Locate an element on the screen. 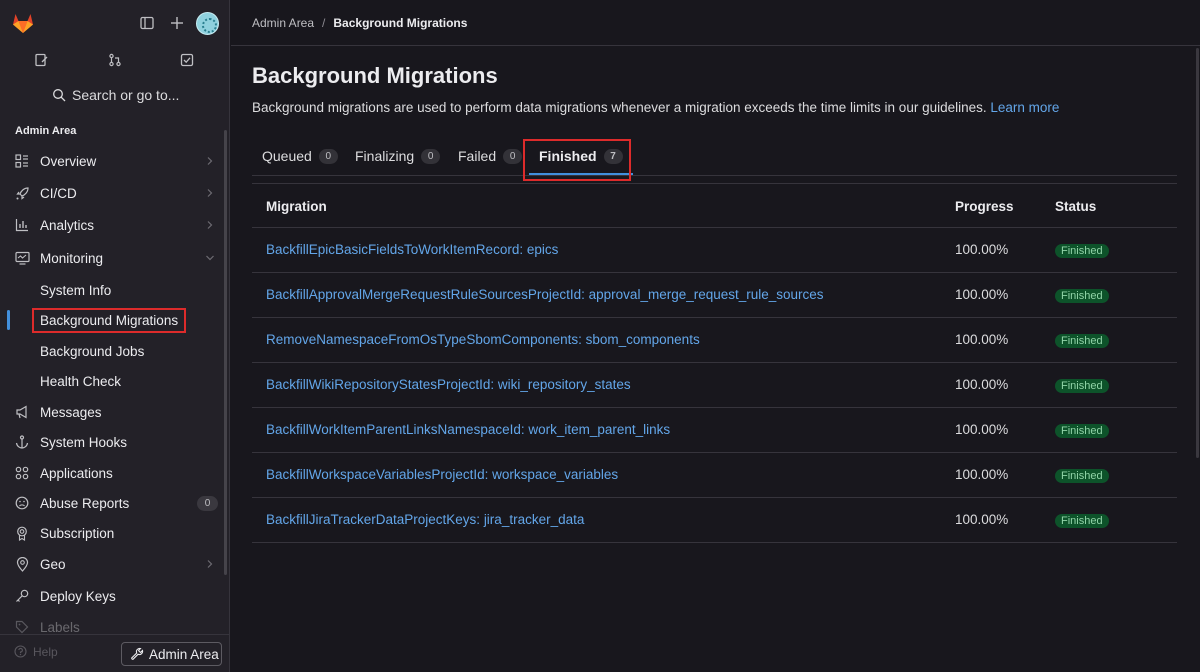  sidebar-item-analytics: Analytics is located at coordinates (113, 225).